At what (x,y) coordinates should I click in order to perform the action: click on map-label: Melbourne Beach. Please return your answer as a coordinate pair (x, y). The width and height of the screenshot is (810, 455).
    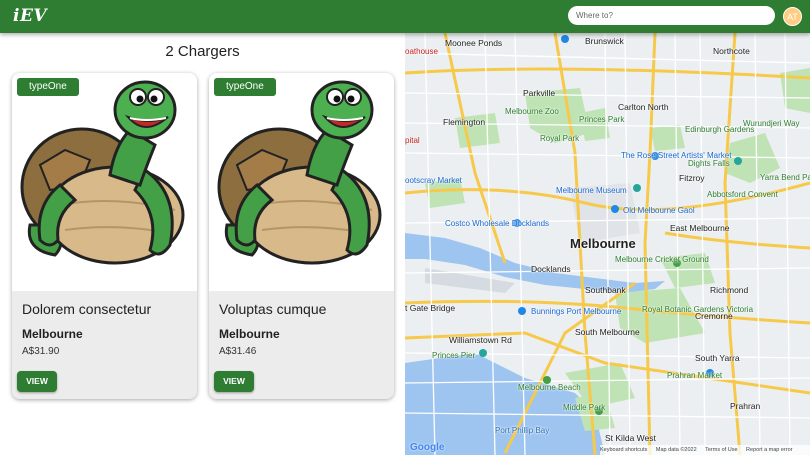
    Looking at the image, I should click on (549, 387).